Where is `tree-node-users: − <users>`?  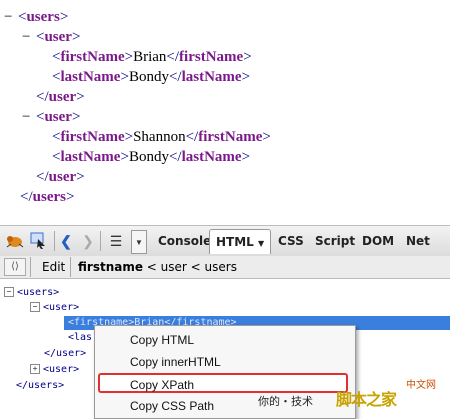 tree-node-users: − <users> is located at coordinates (31, 293).